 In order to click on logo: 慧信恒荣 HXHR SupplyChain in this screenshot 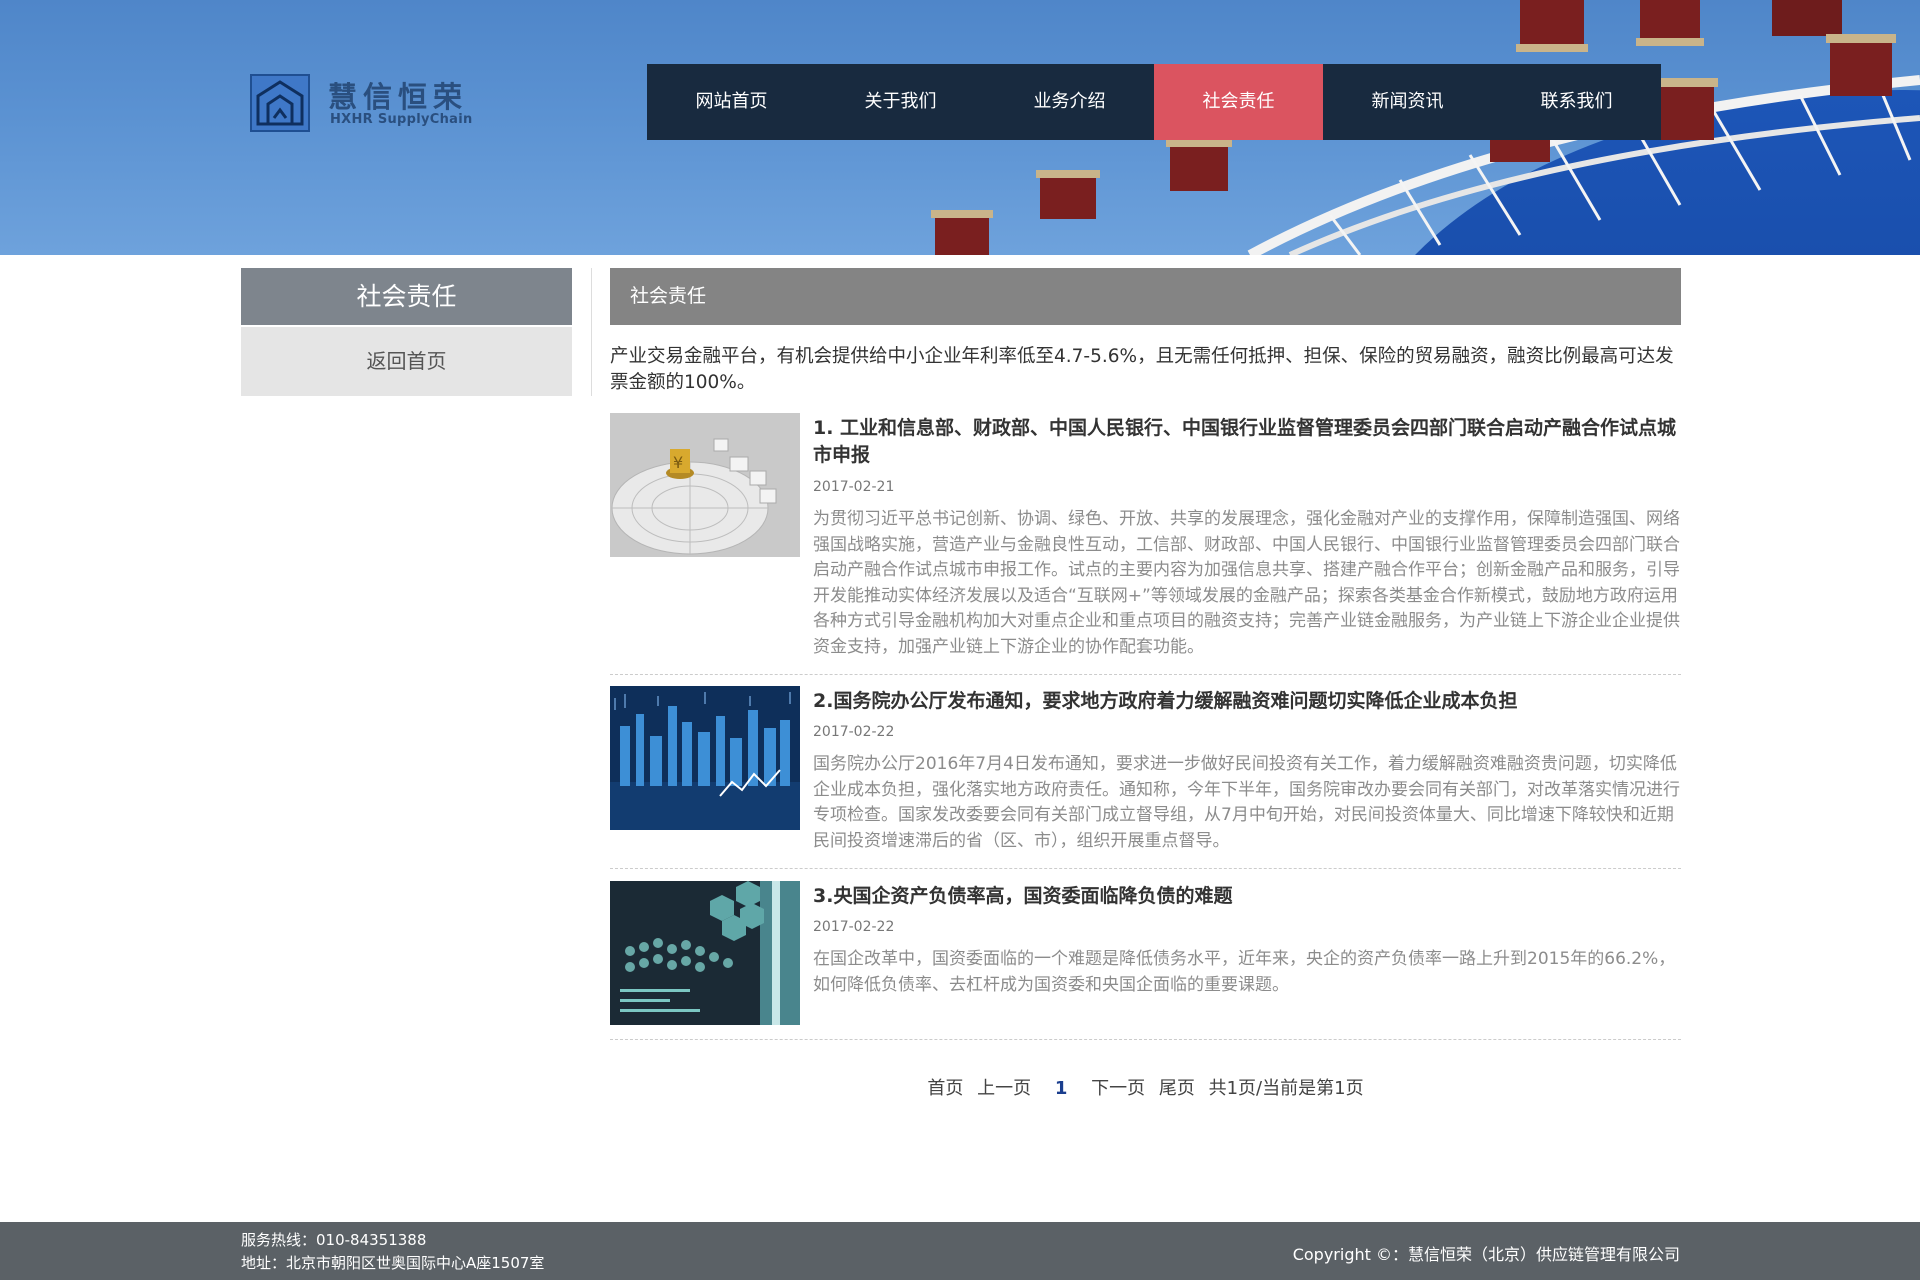, I will do `click(370, 104)`.